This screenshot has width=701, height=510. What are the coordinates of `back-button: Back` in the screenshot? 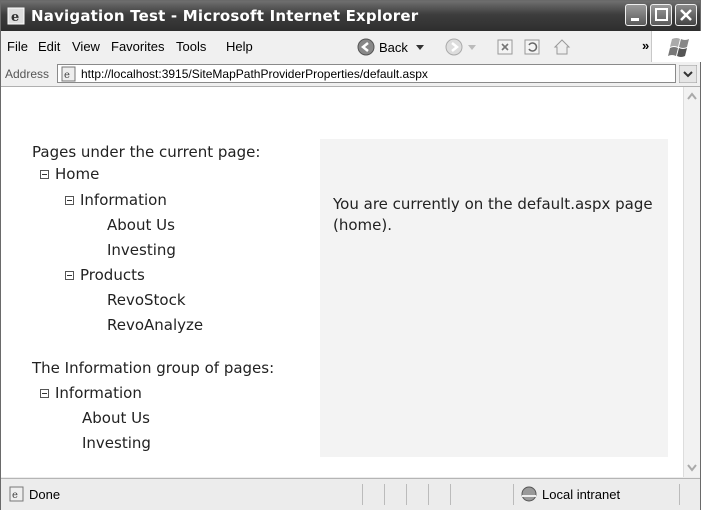 It's located at (391, 47).